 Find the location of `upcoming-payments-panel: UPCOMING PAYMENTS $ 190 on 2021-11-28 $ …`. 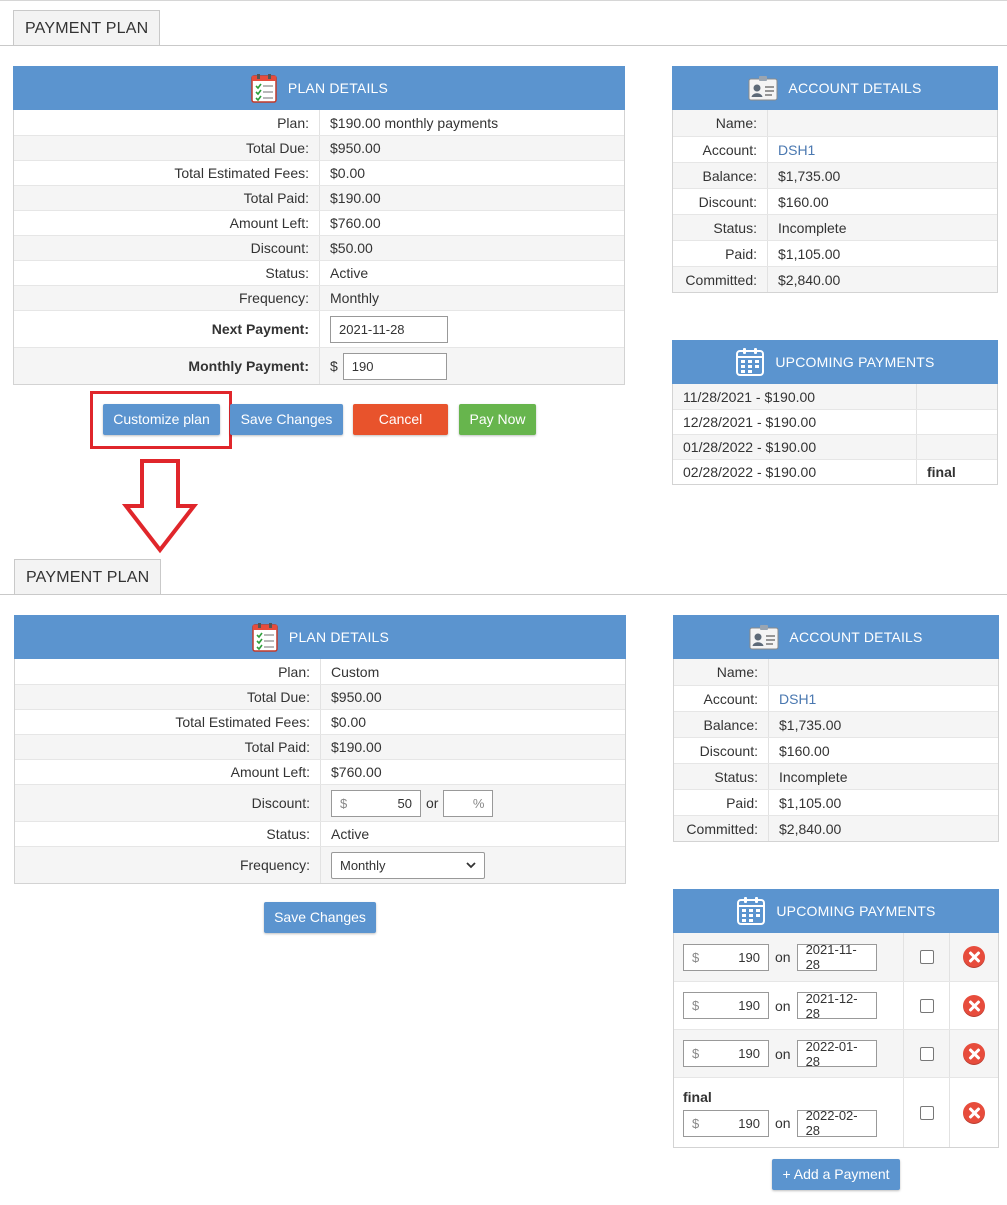

upcoming-payments-panel: UPCOMING PAYMENTS $ 190 on 2021-11-28 $ … is located at coordinates (836, 1018).